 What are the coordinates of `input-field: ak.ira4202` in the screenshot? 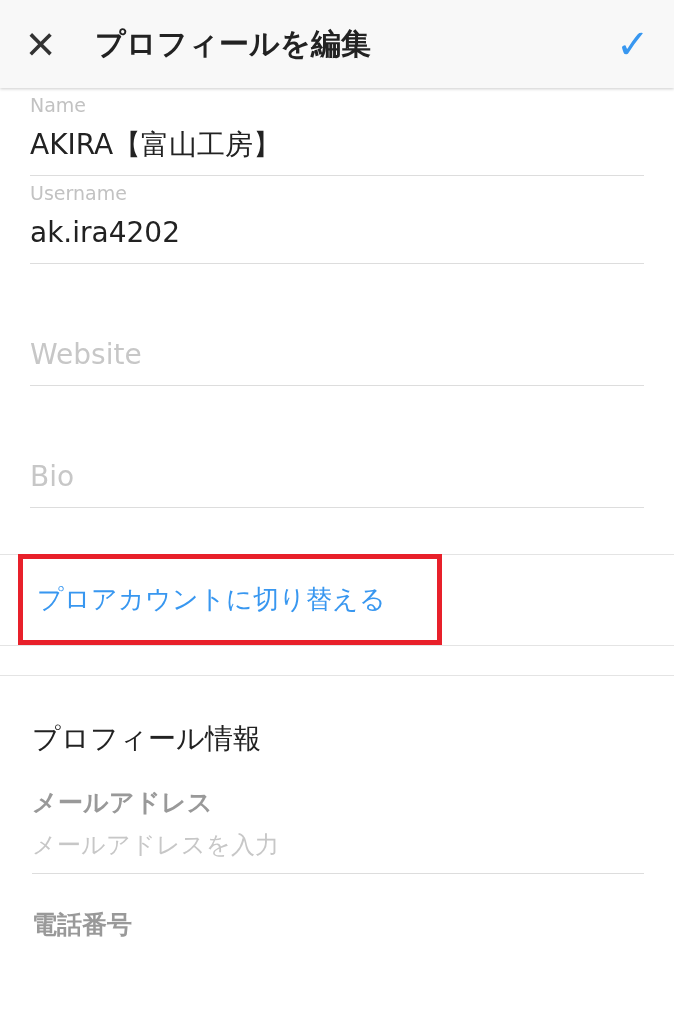 It's located at (337, 231).